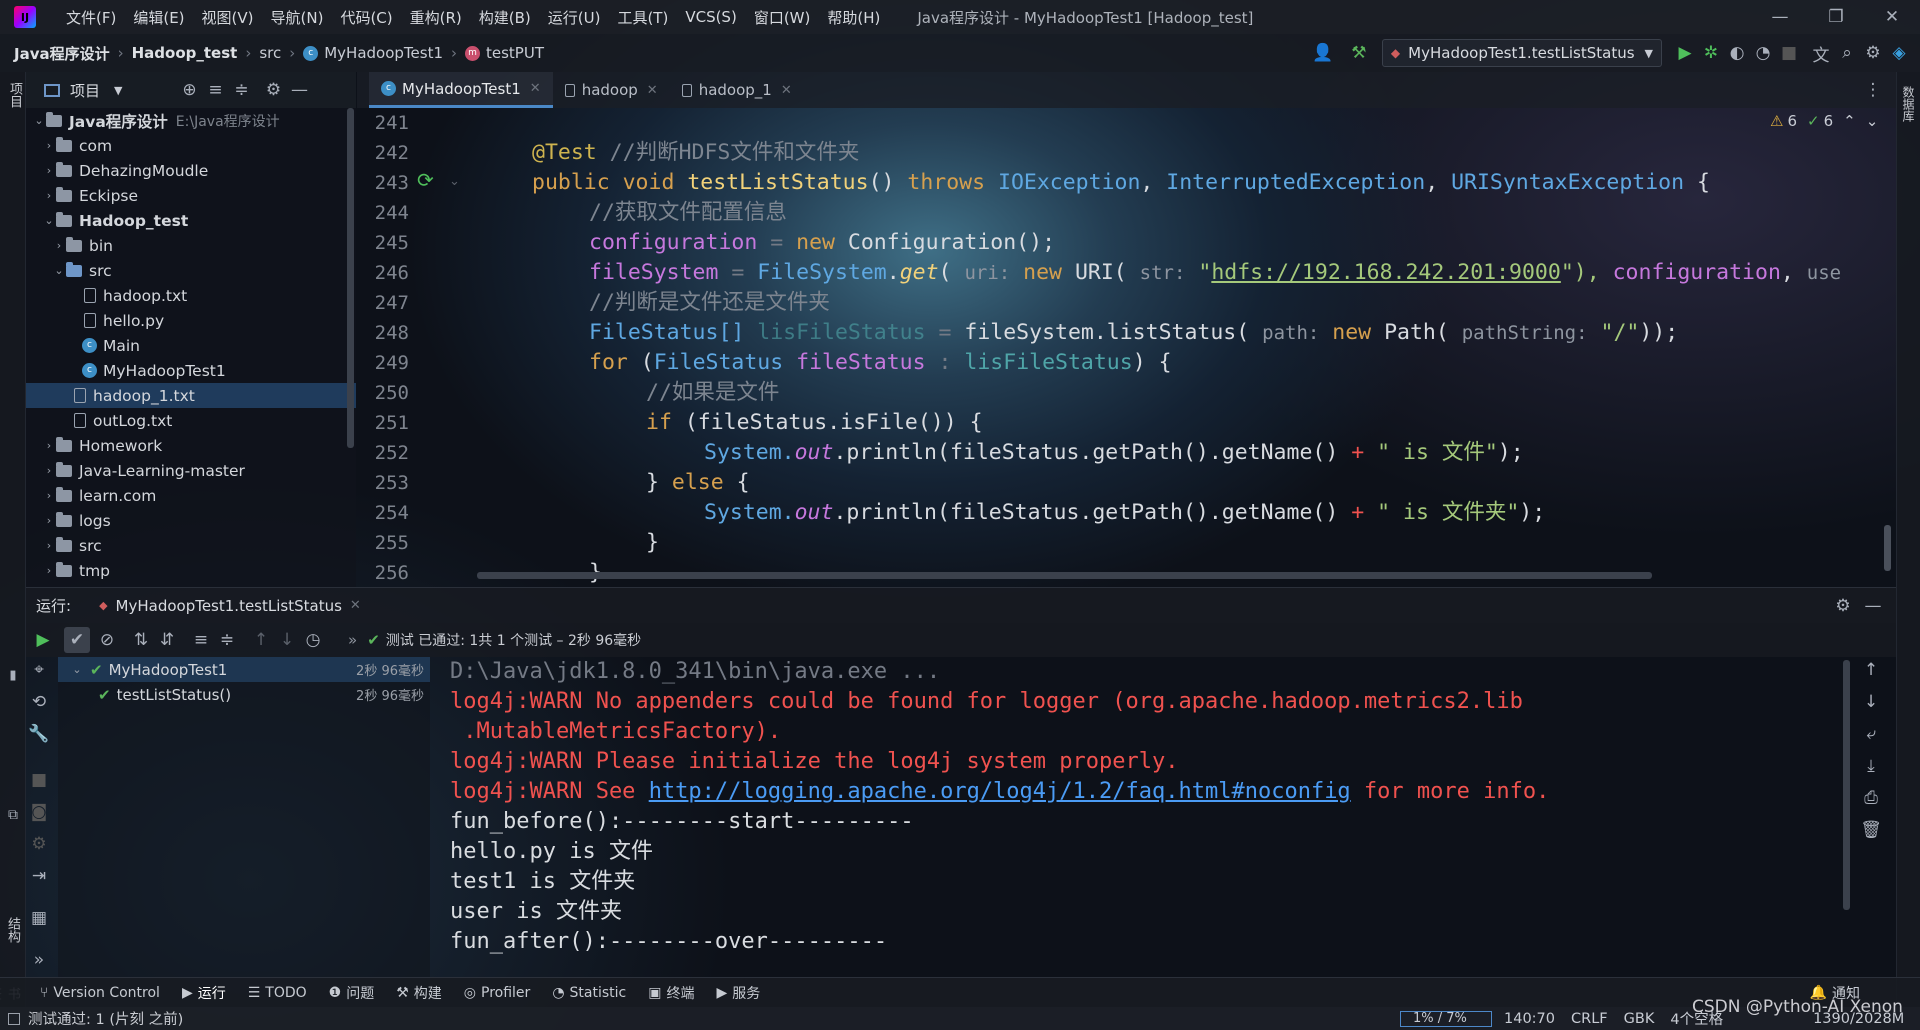  What do you see at coordinates (366, 17) in the screenshot?
I see `menu-code: 代码(C)` at bounding box center [366, 17].